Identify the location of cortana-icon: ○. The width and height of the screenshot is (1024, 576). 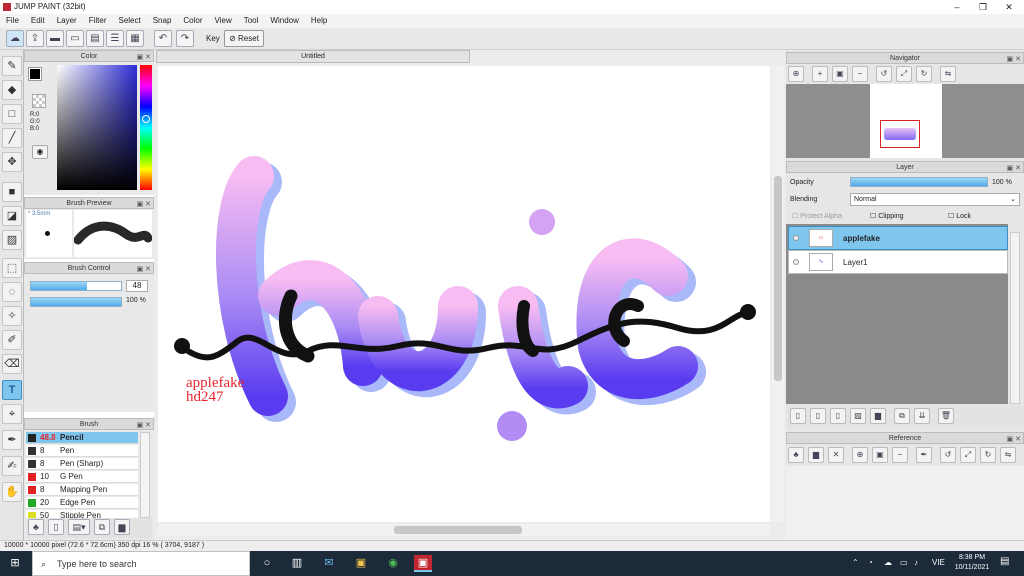
(267, 563).